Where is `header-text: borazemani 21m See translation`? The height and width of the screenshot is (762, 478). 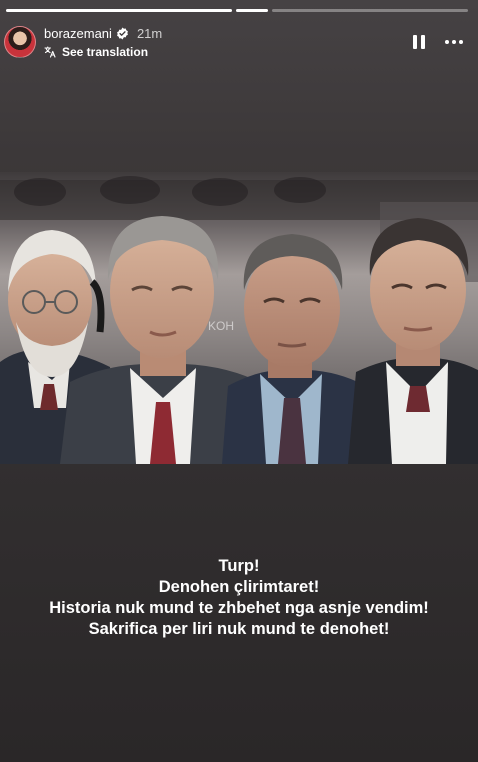
header-text: borazemani 21m See translation is located at coordinates (103, 42).